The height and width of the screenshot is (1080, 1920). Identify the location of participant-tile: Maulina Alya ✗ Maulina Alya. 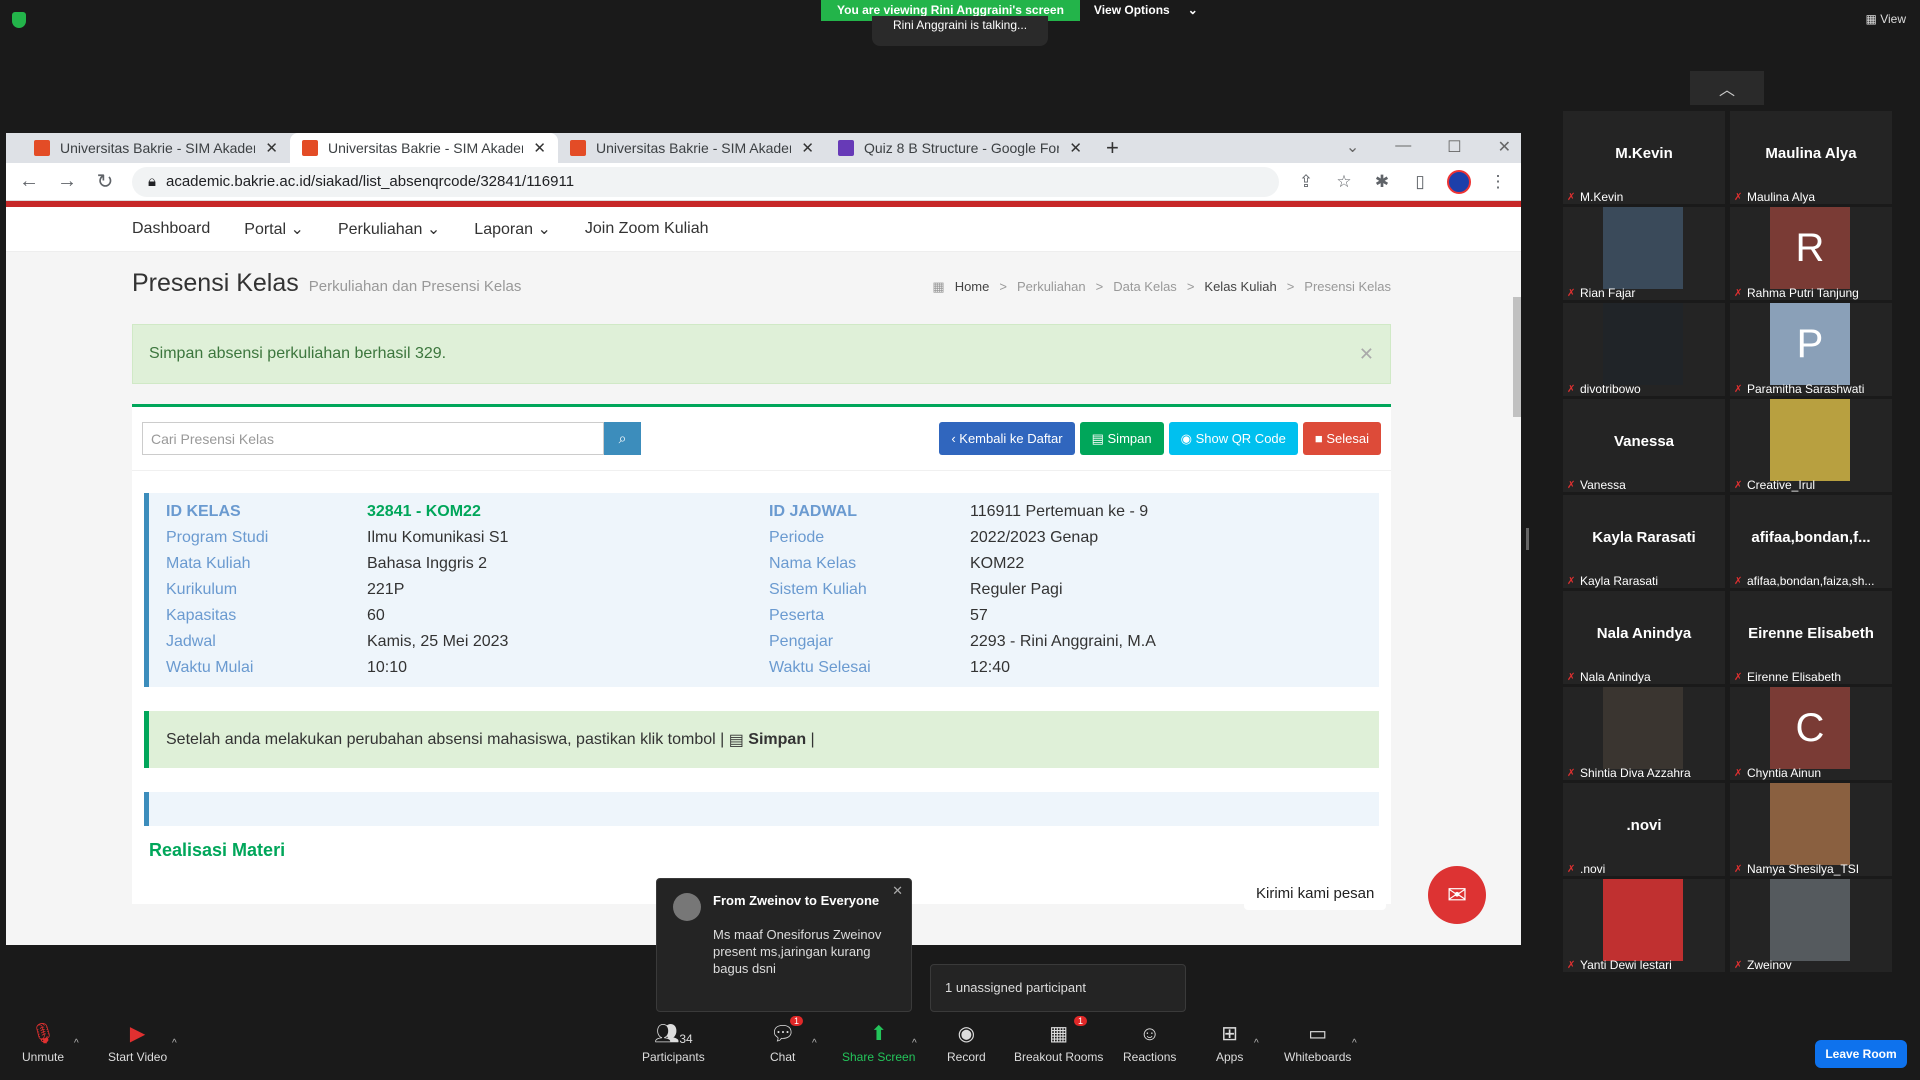
(1811, 157).